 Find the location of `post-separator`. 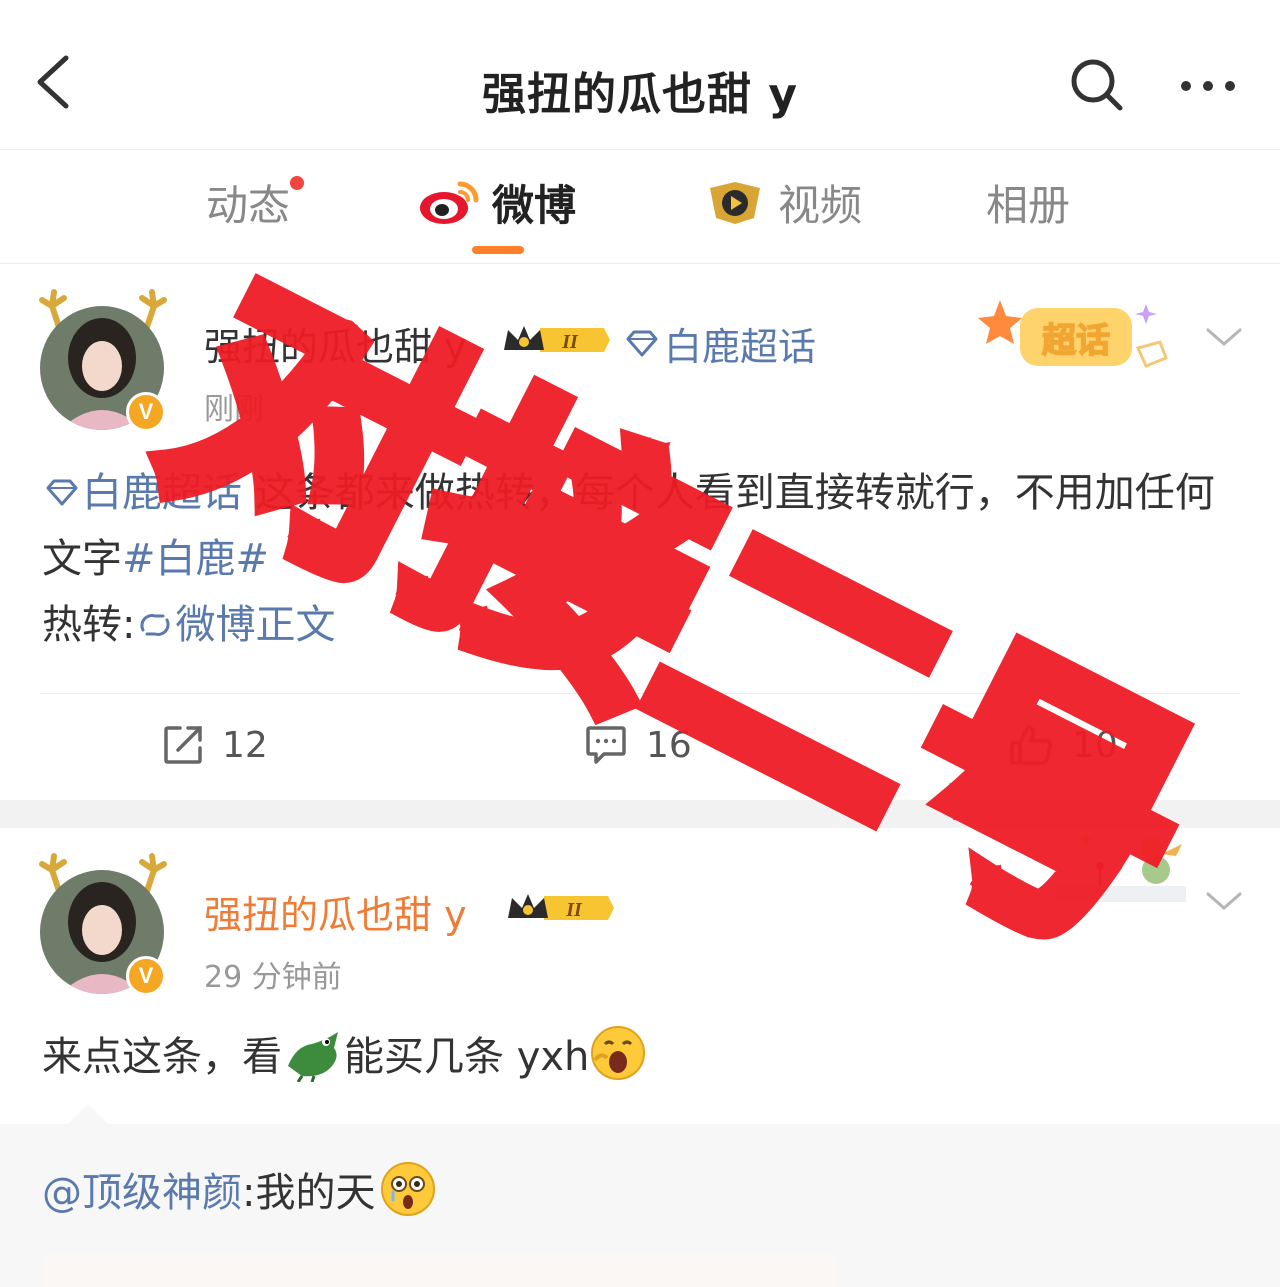

post-separator is located at coordinates (640, 814).